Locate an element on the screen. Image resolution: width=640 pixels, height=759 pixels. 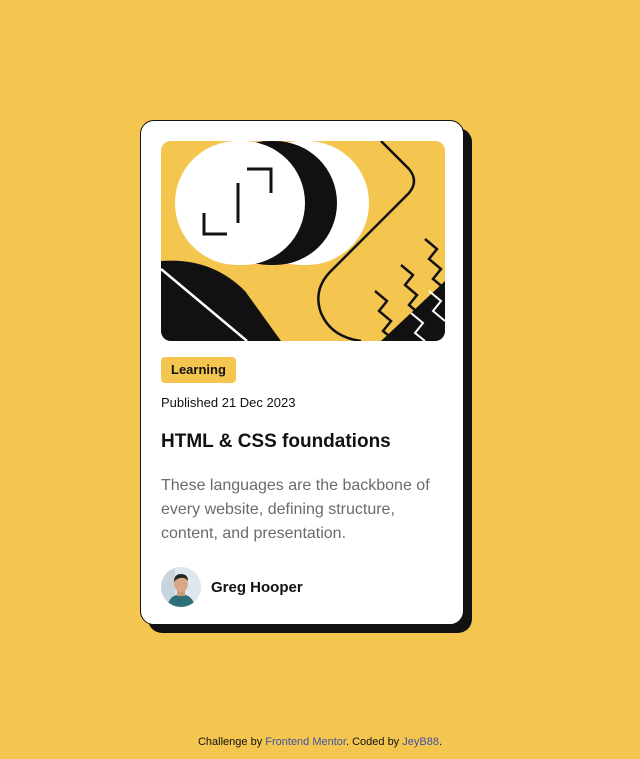
author-link: JeyB88 is located at coordinates (420, 742).